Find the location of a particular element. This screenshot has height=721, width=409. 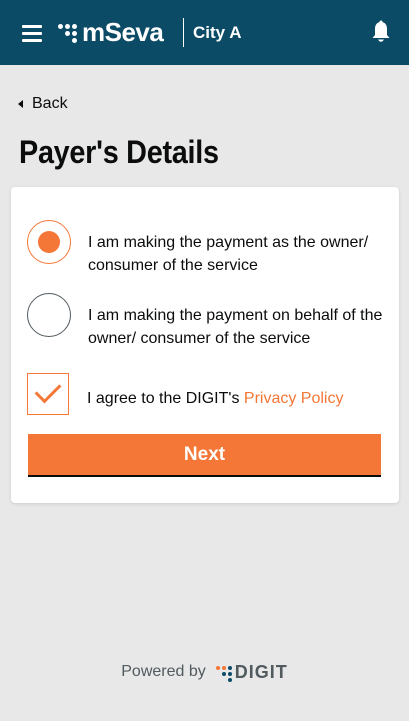

mseva-logo-icon is located at coordinates (69, 32).